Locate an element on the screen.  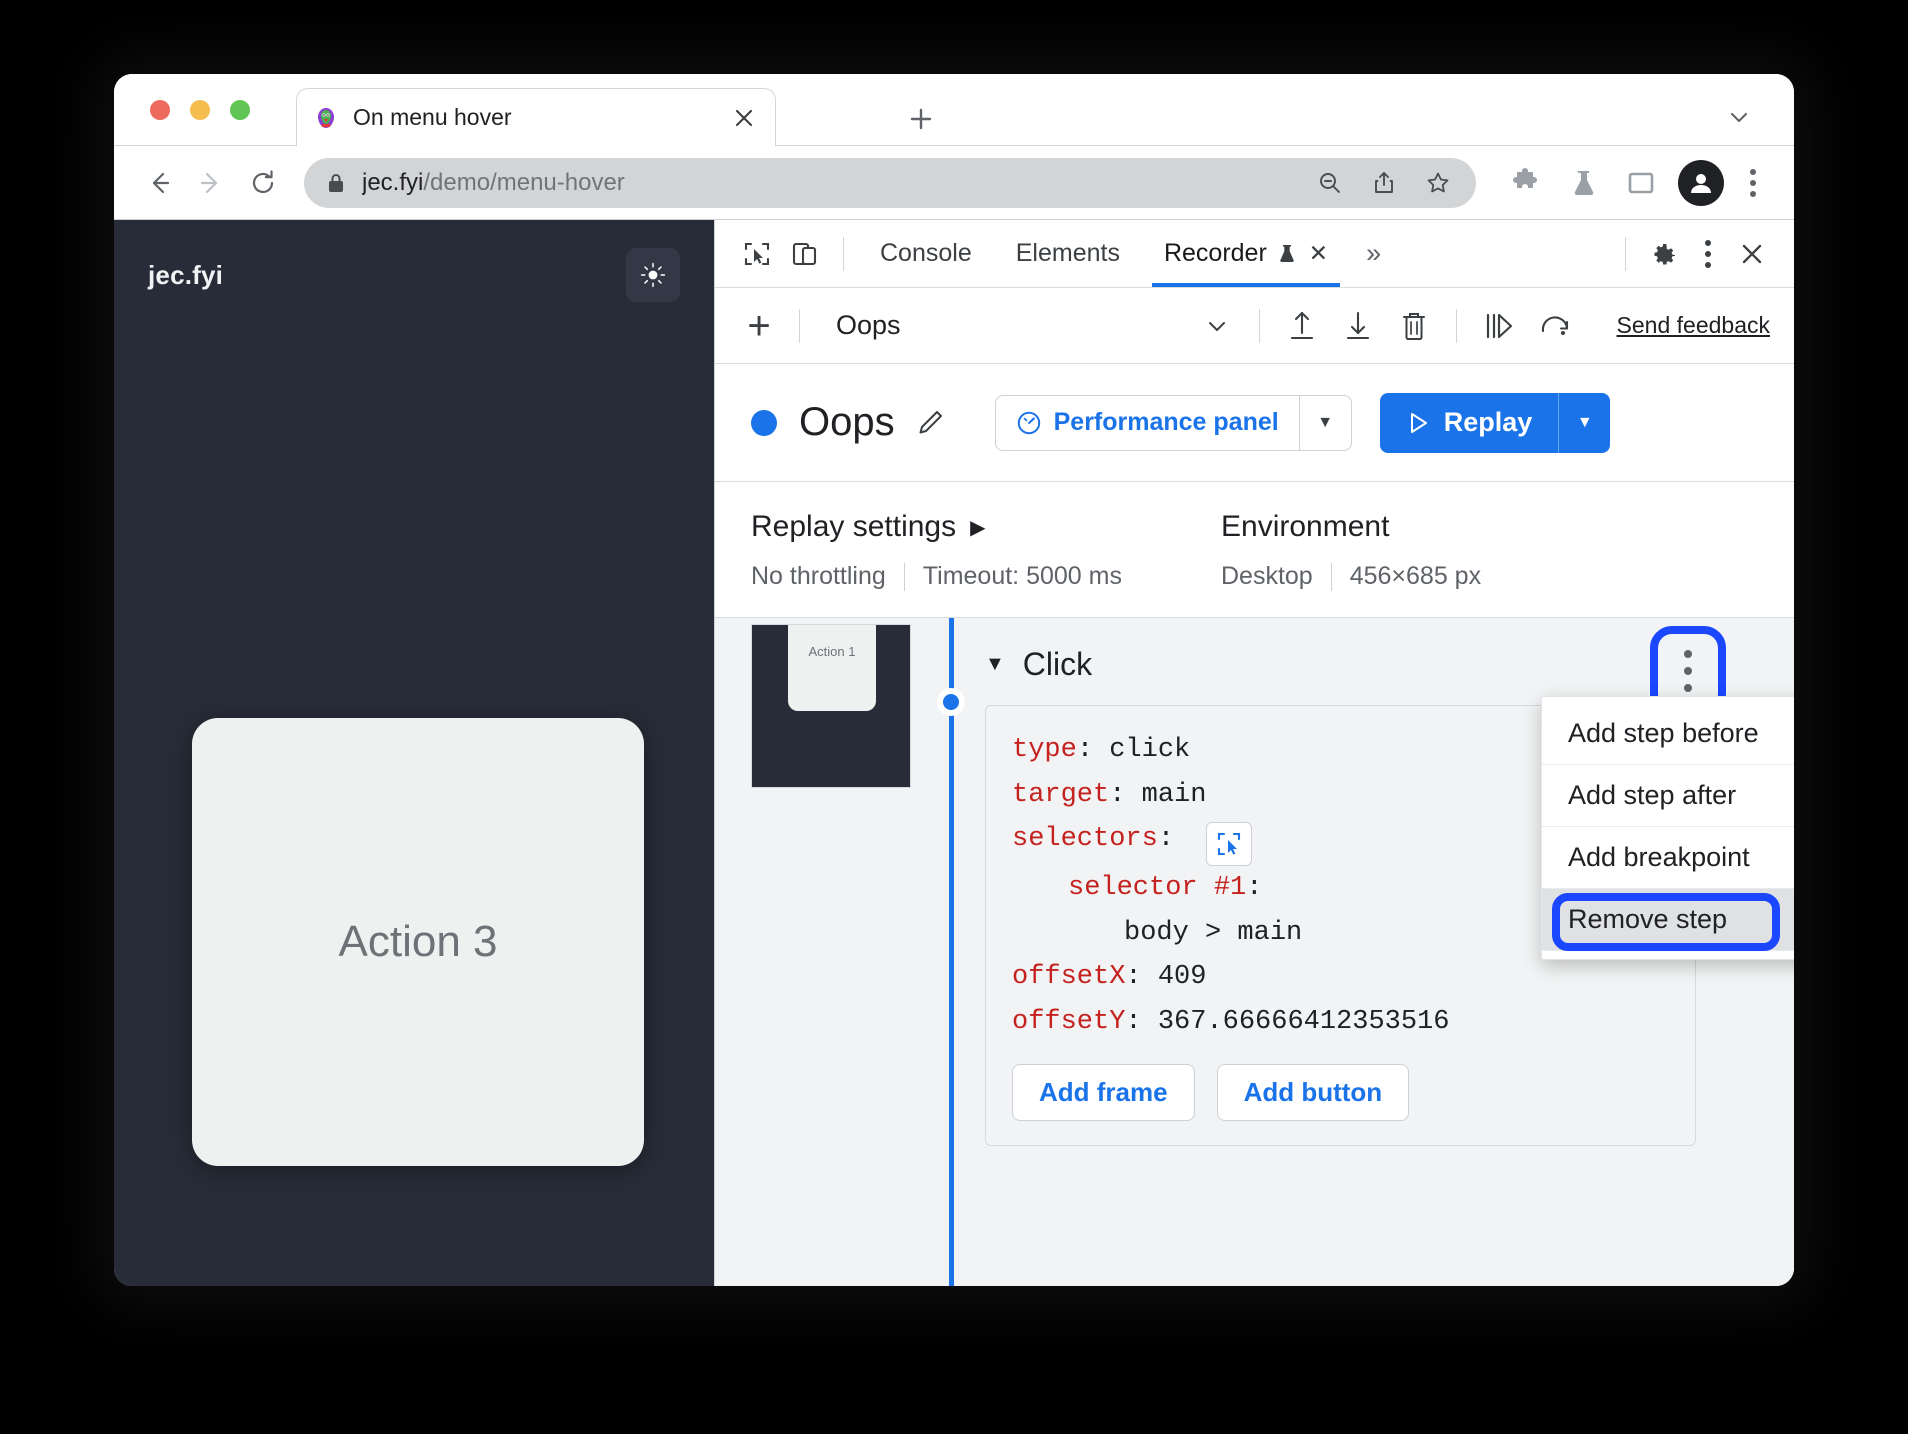
arrow-left-icon is located at coordinates (159, 183).